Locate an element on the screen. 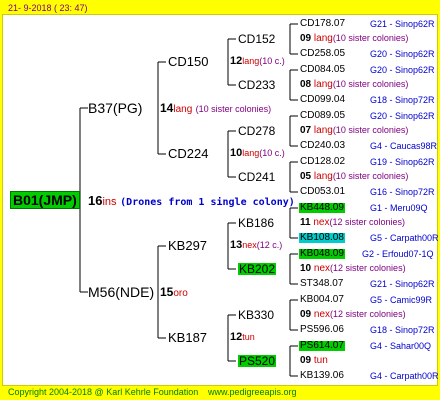 This screenshot has width=440, height=400. root-label: ins is located at coordinates (109, 202).